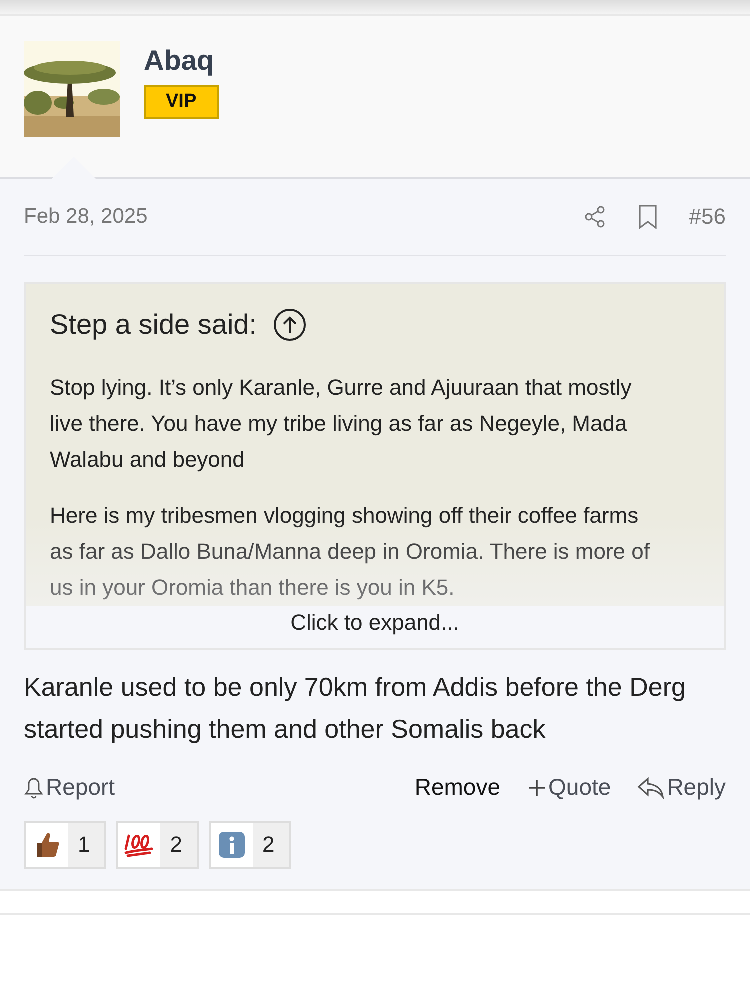 The height and width of the screenshot is (996, 750). I want to click on arrow-up-icon, so click(290, 325).